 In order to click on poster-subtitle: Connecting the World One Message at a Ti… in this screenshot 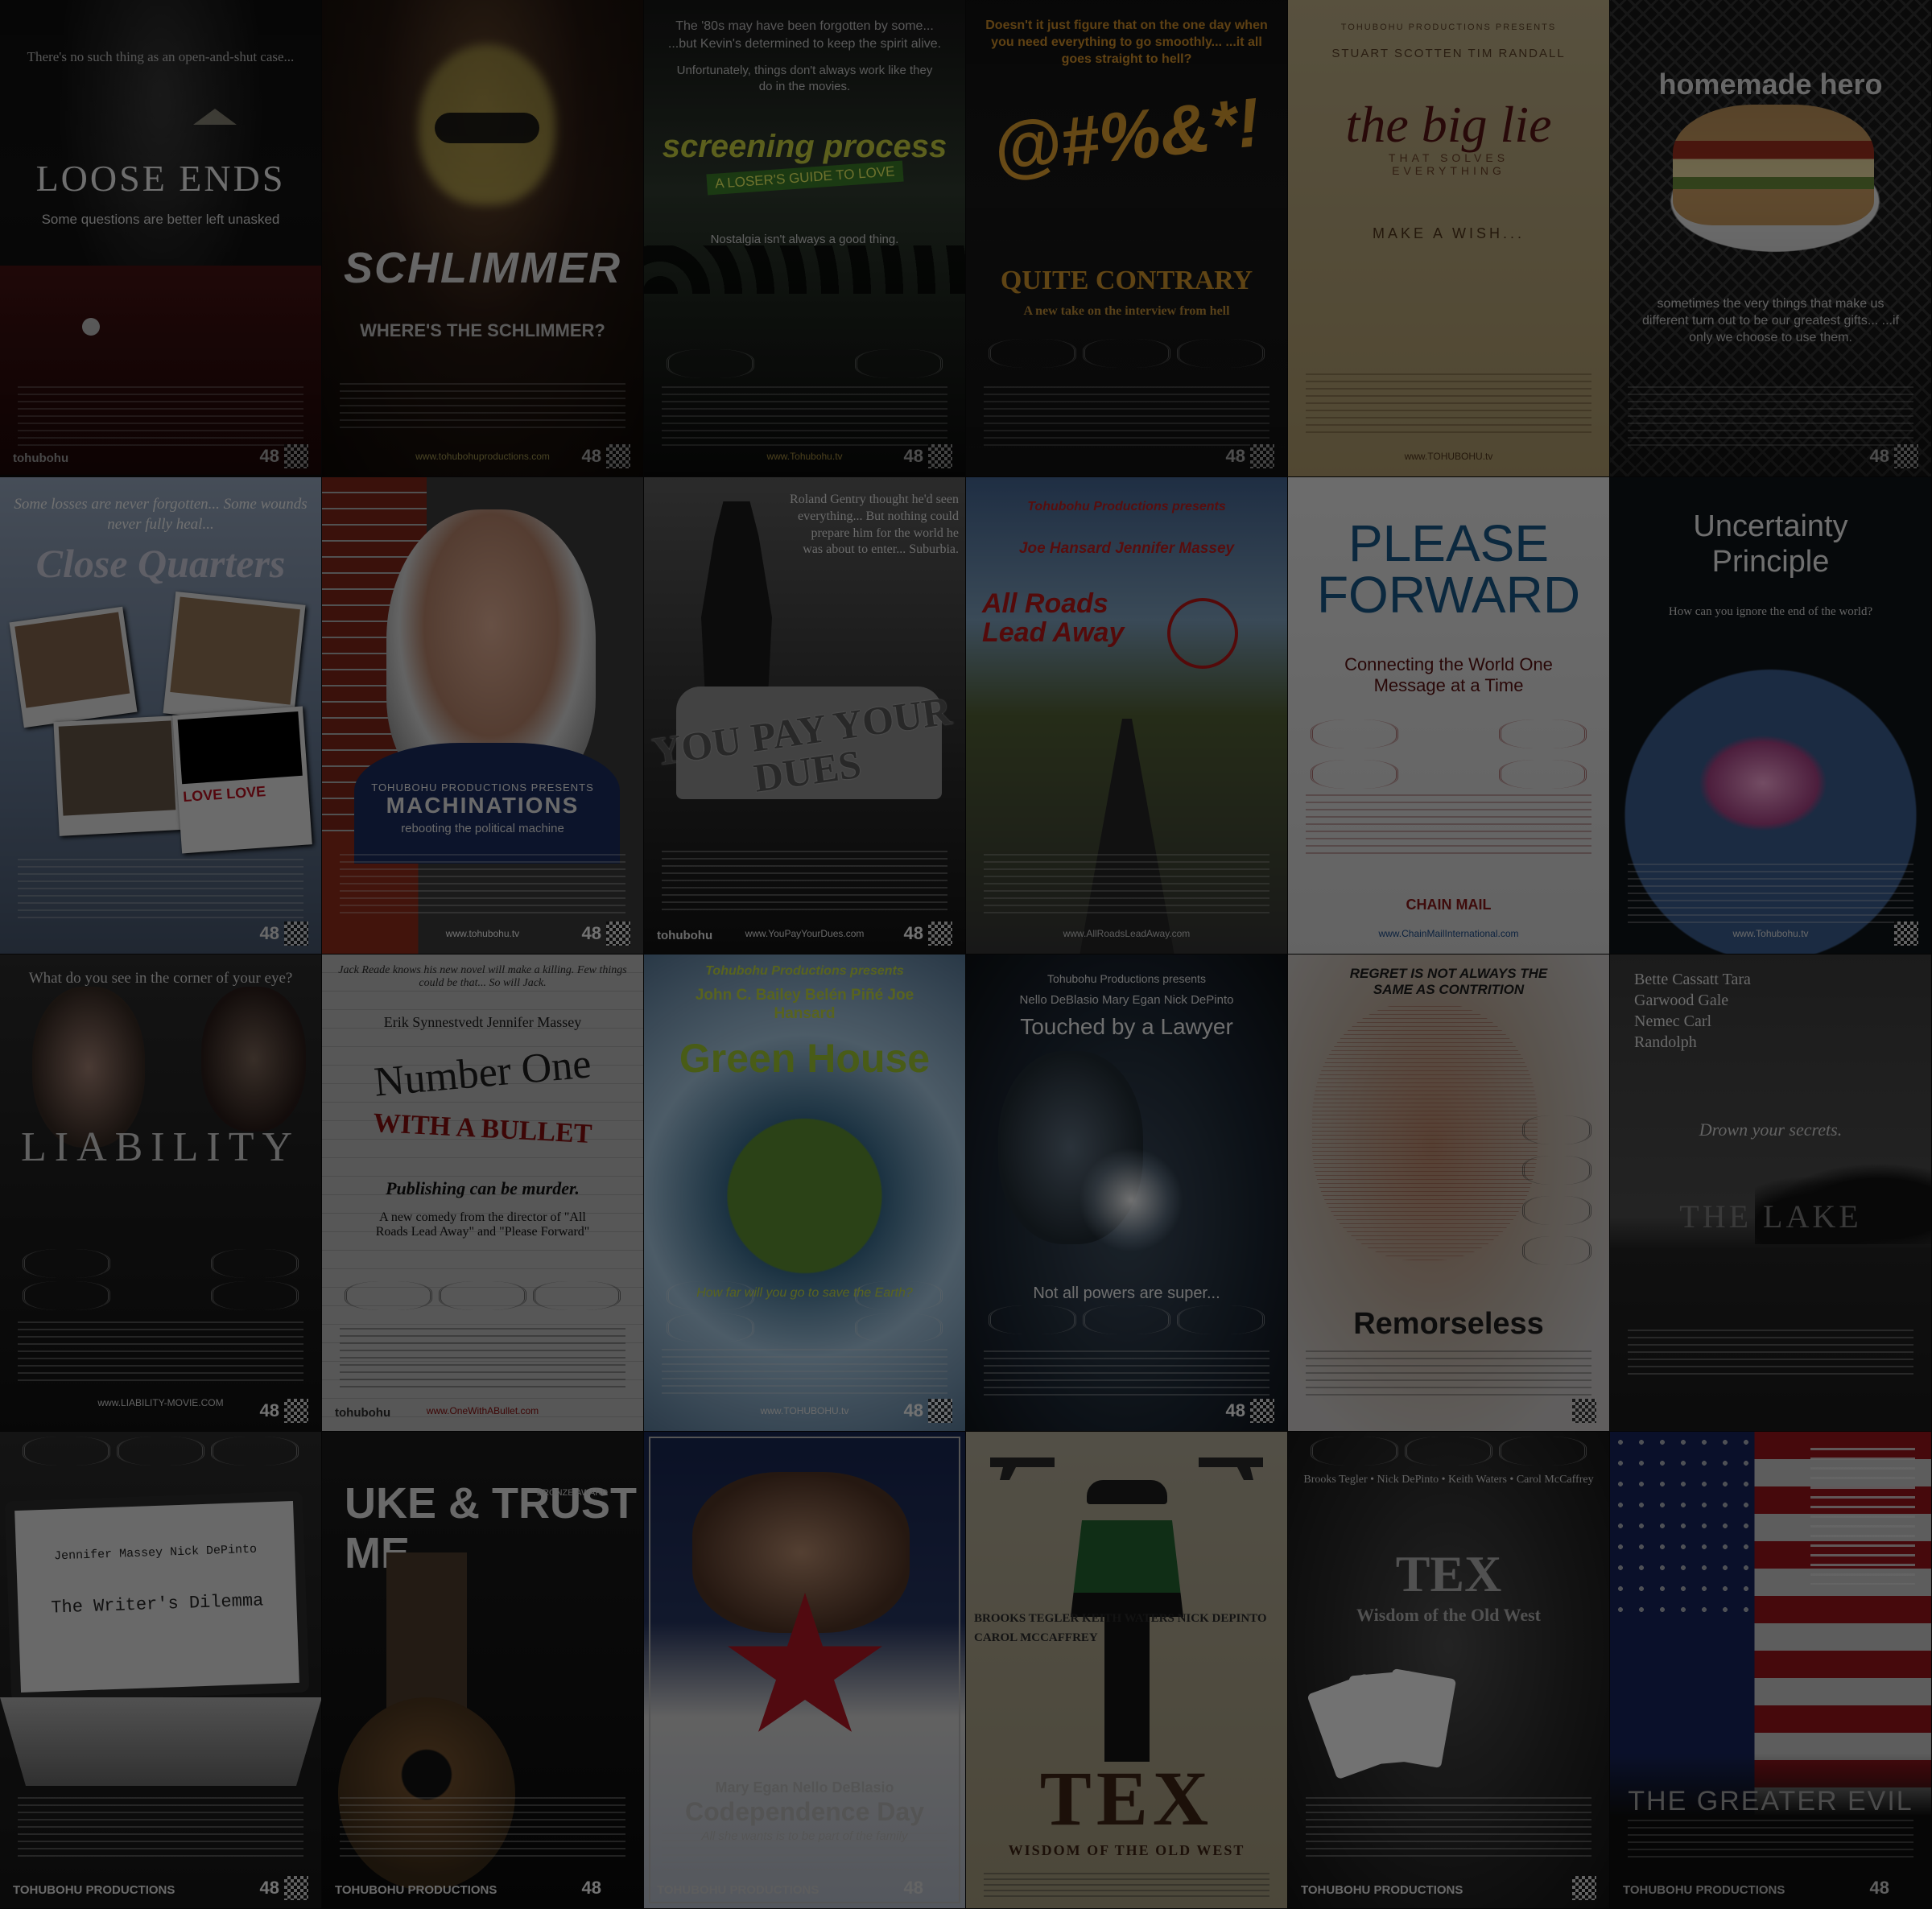, I will do `click(1448, 674)`.